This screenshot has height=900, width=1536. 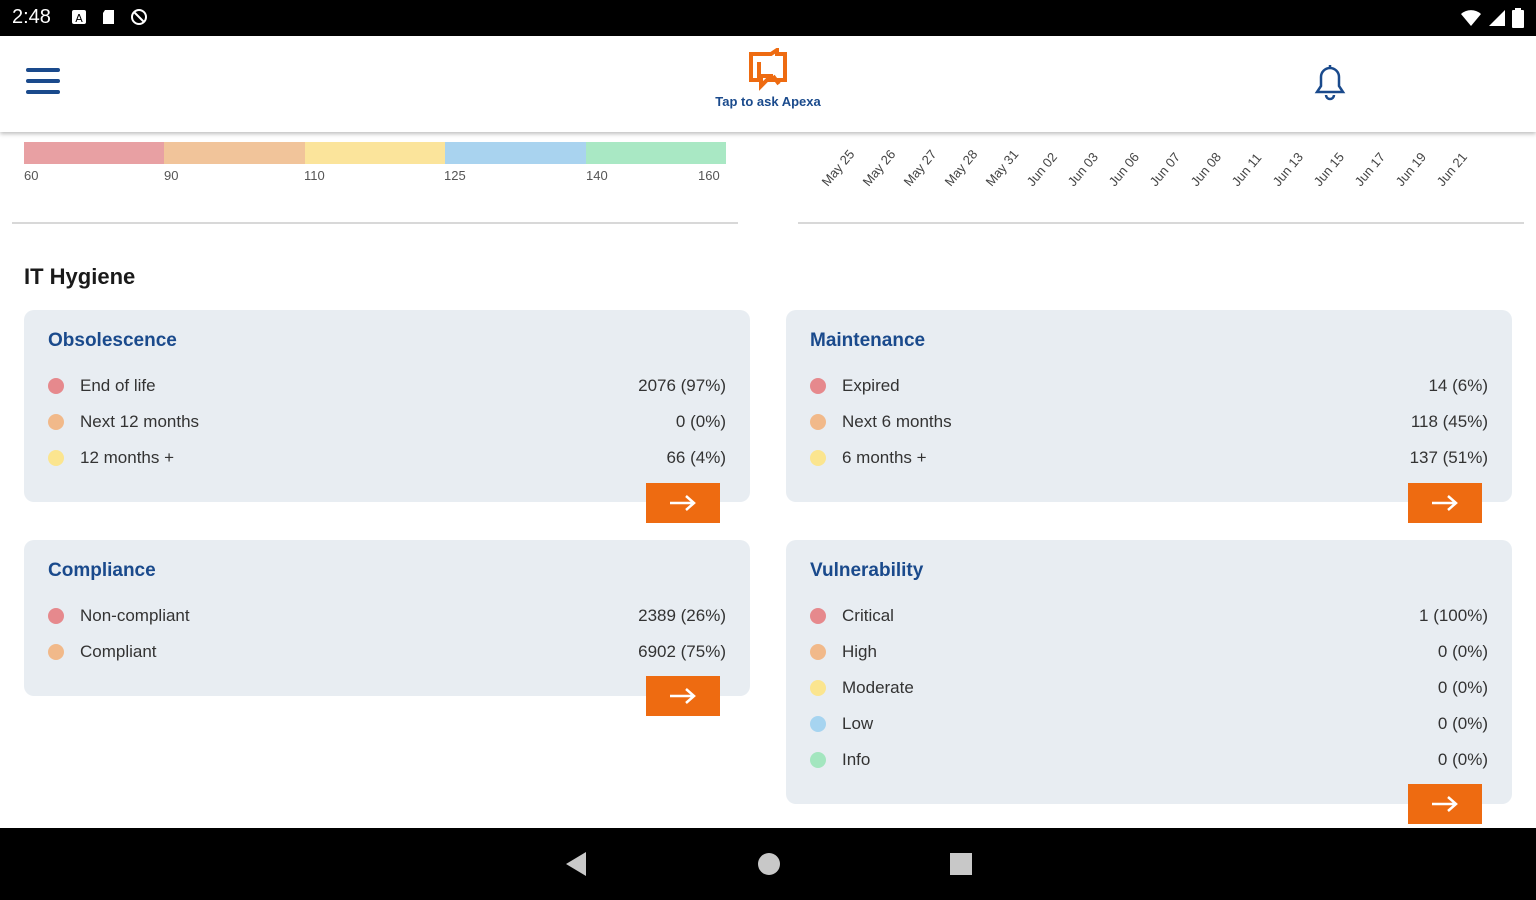 What do you see at coordinates (1370, 169) in the screenshot?
I see `date-tick: Jun 17` at bounding box center [1370, 169].